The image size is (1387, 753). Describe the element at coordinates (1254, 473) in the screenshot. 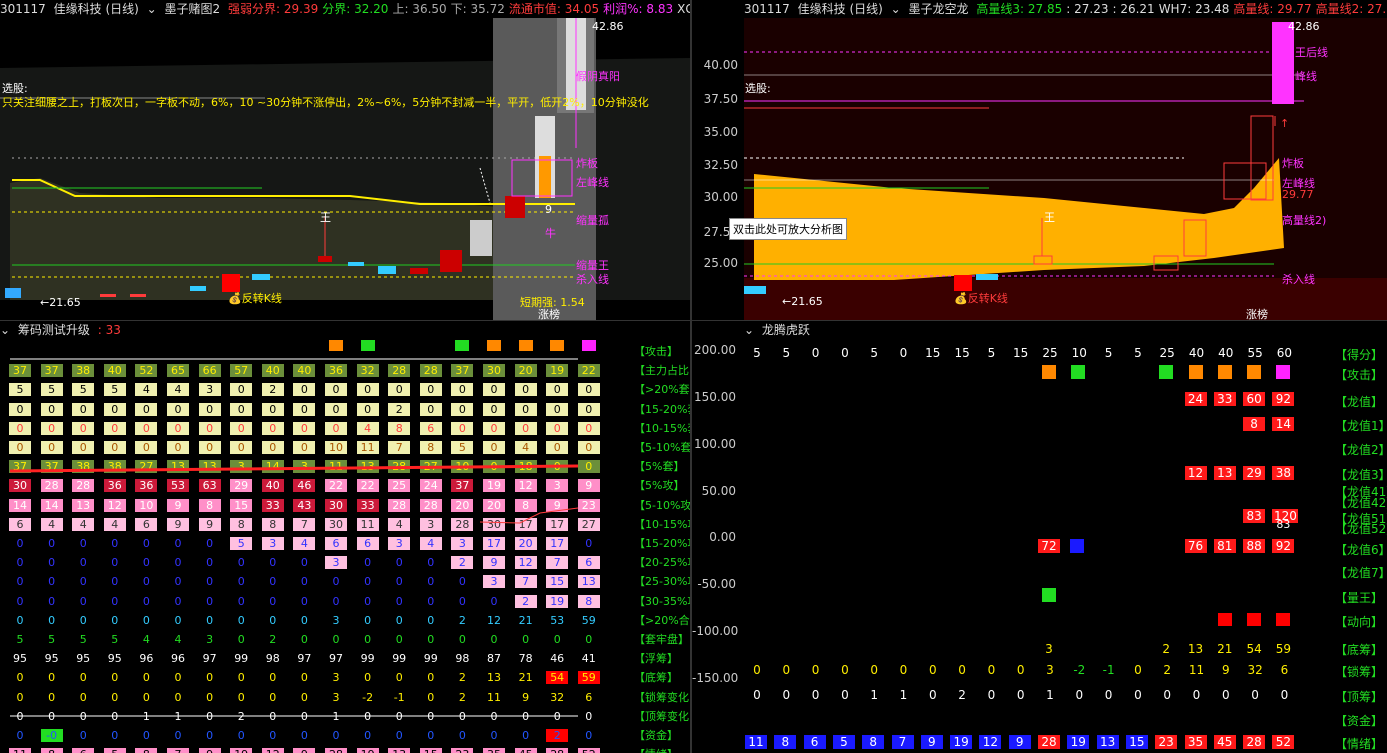

I see `value-cell: 29` at that location.